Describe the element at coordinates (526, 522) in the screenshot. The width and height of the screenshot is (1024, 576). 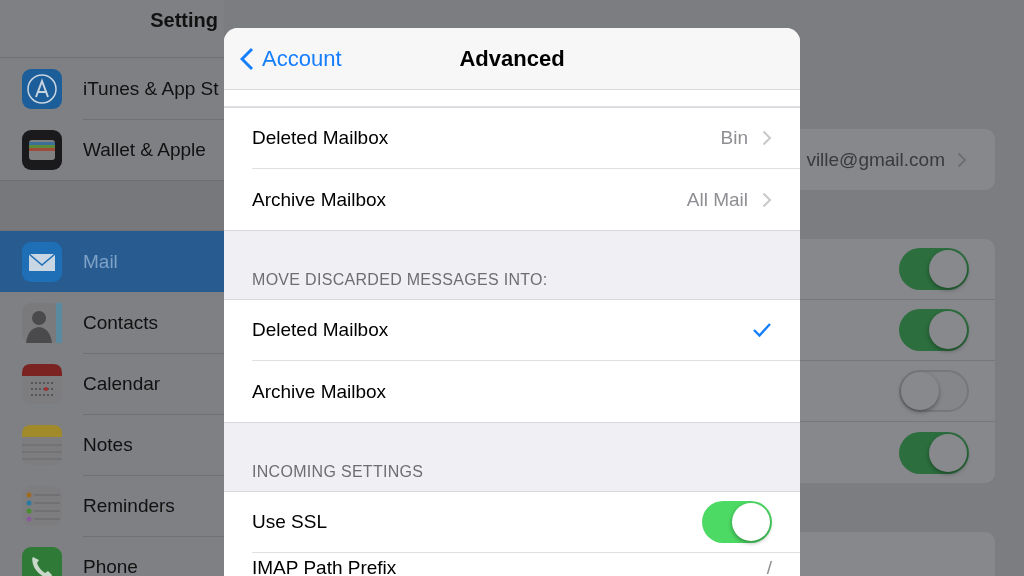
I see `settings-row: Use SSL` at that location.